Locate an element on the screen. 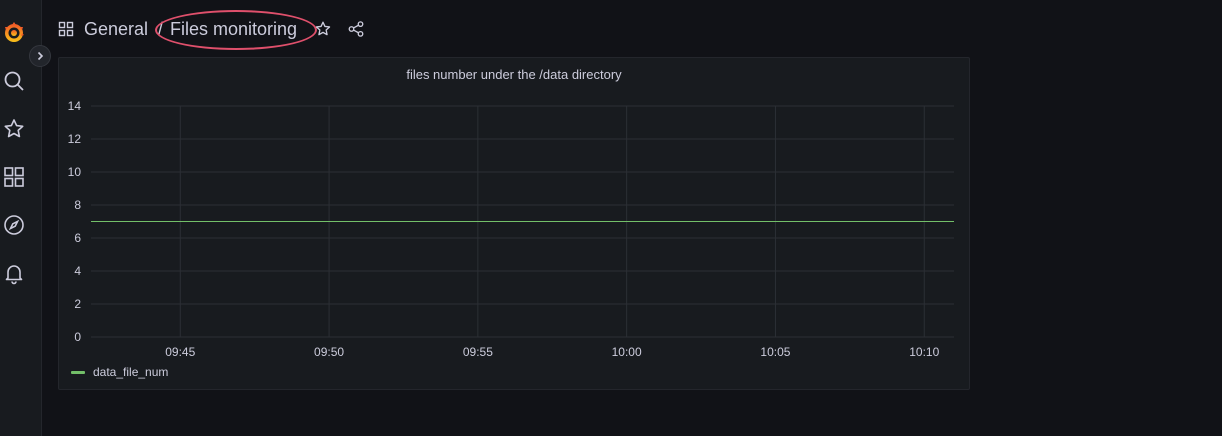 The width and height of the screenshot is (1222, 436). expand-menu-button is located at coordinates (40, 56).